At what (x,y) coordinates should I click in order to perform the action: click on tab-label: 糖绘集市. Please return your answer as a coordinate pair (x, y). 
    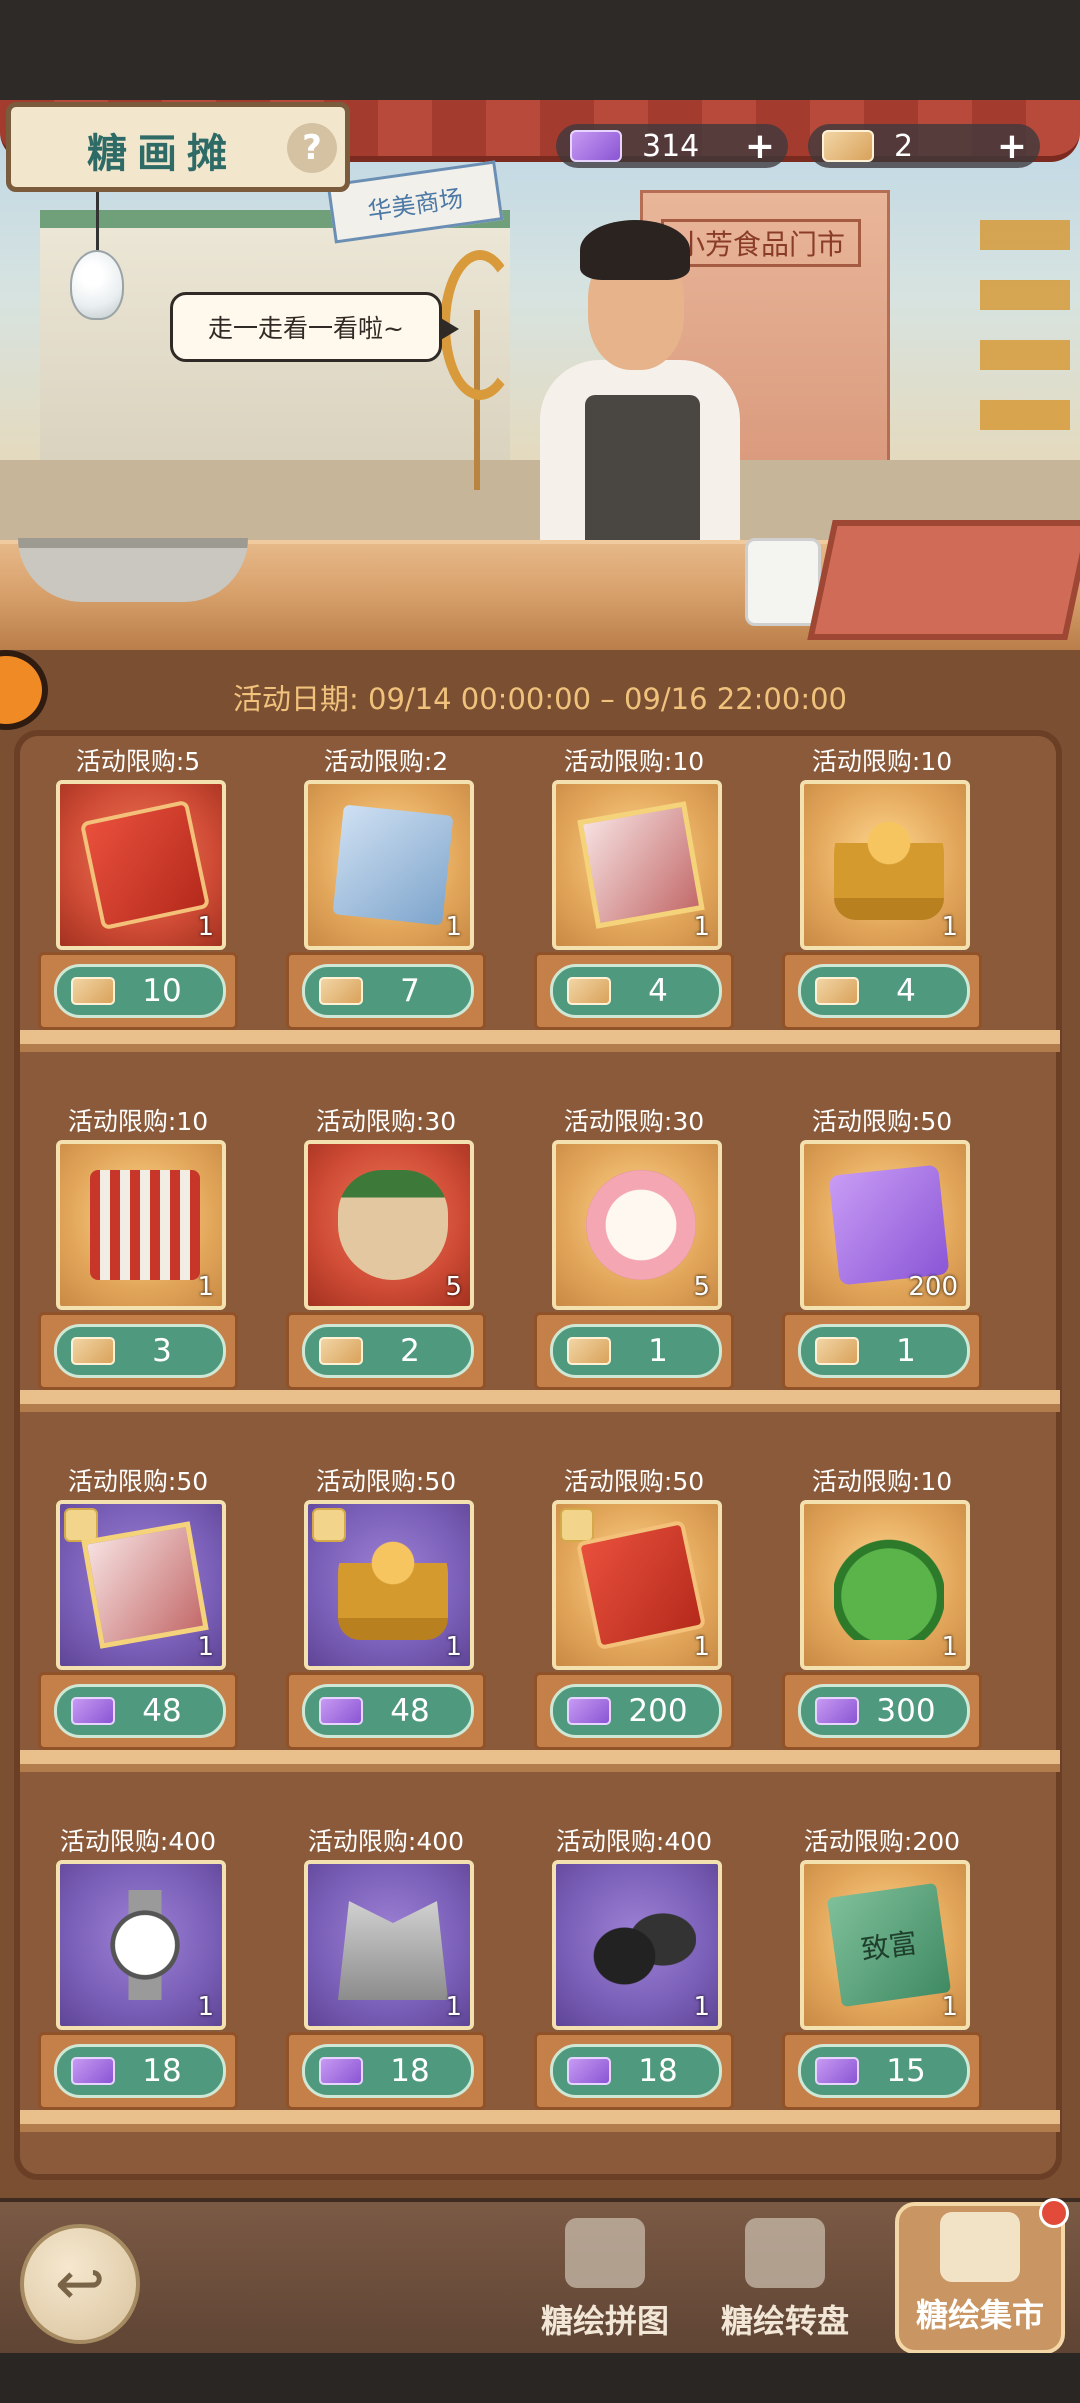
    Looking at the image, I should click on (979, 2315).